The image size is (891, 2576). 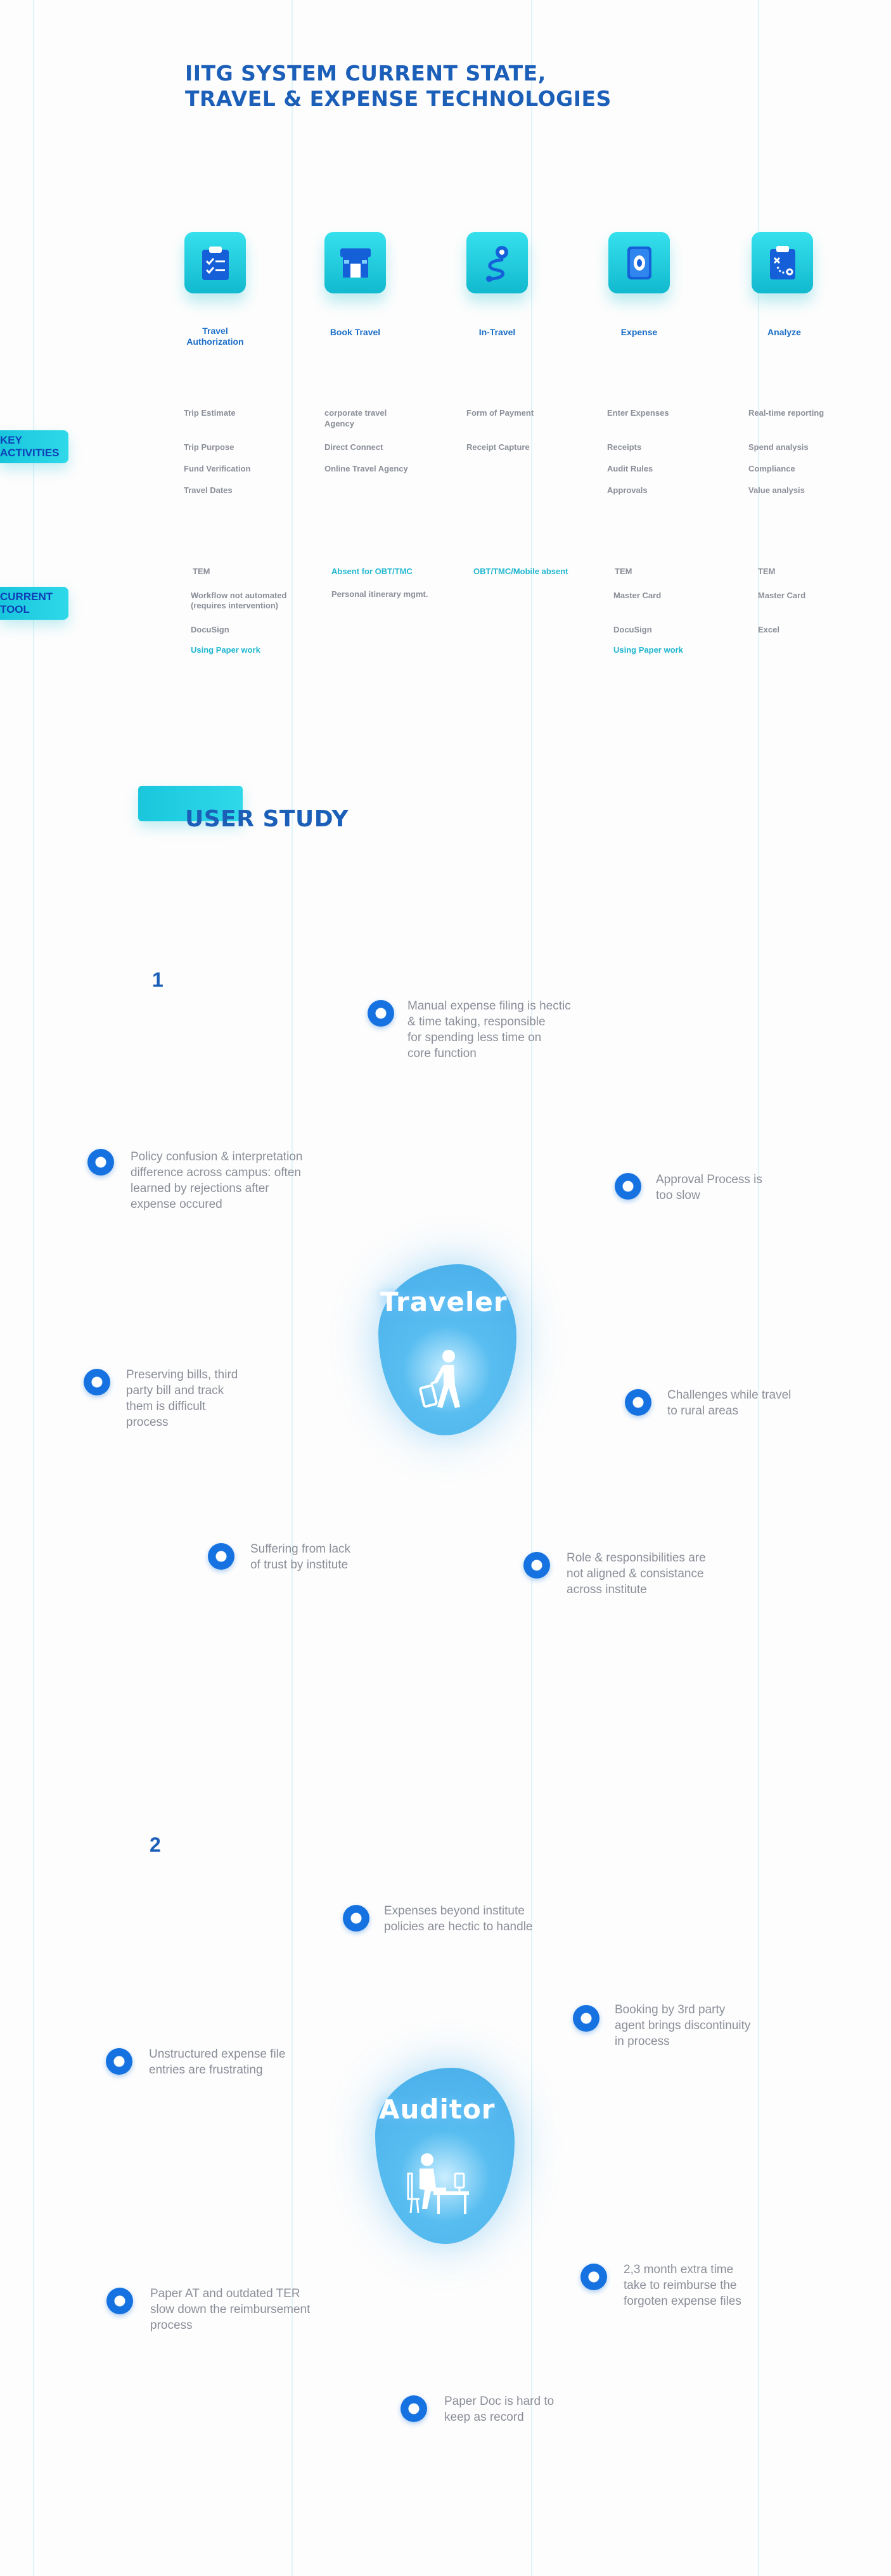 I want to click on pain-point-text: Challenges while travel to rural areas, so click(x=729, y=1403).